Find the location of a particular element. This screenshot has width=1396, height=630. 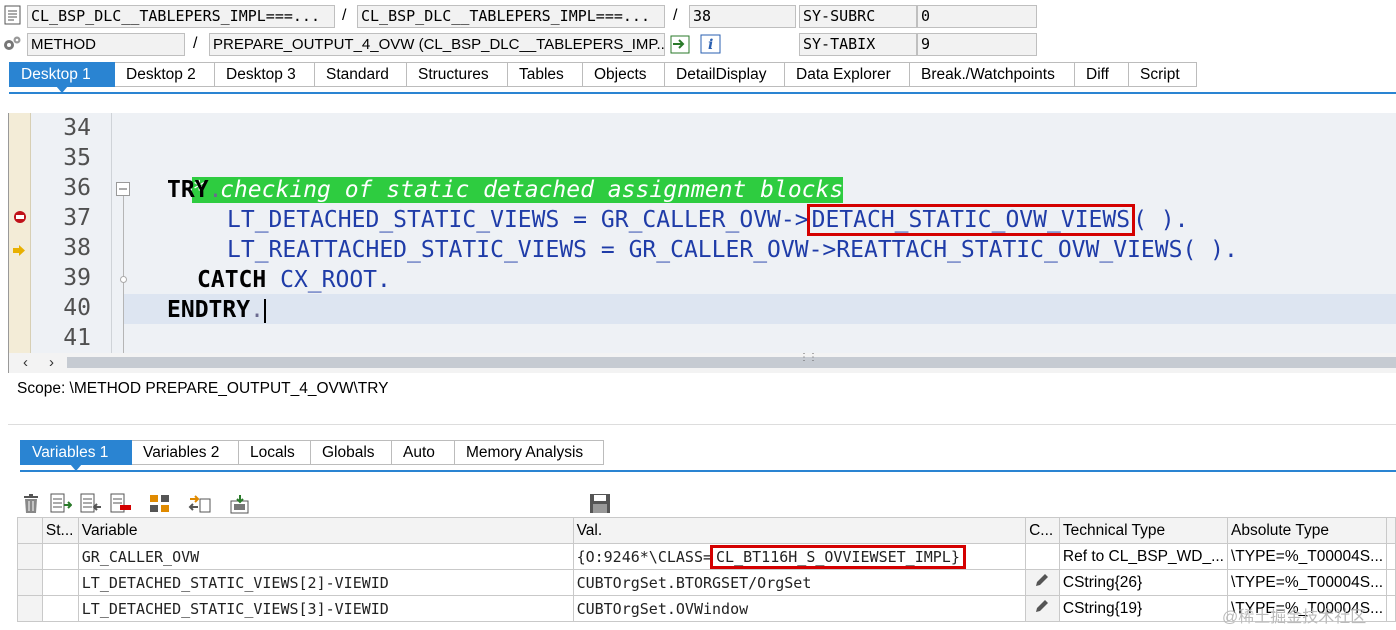

transfer-icon is located at coordinates (200, 505).